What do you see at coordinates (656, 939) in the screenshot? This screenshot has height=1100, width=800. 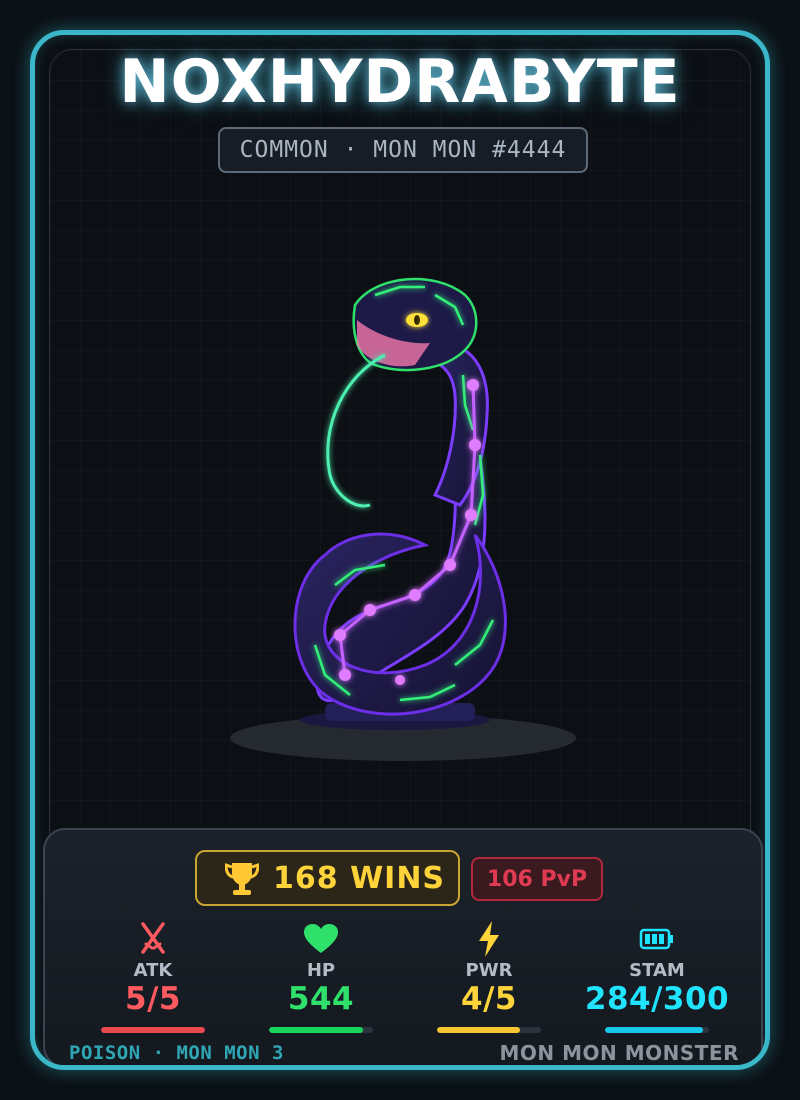 I see `battery-icon` at bounding box center [656, 939].